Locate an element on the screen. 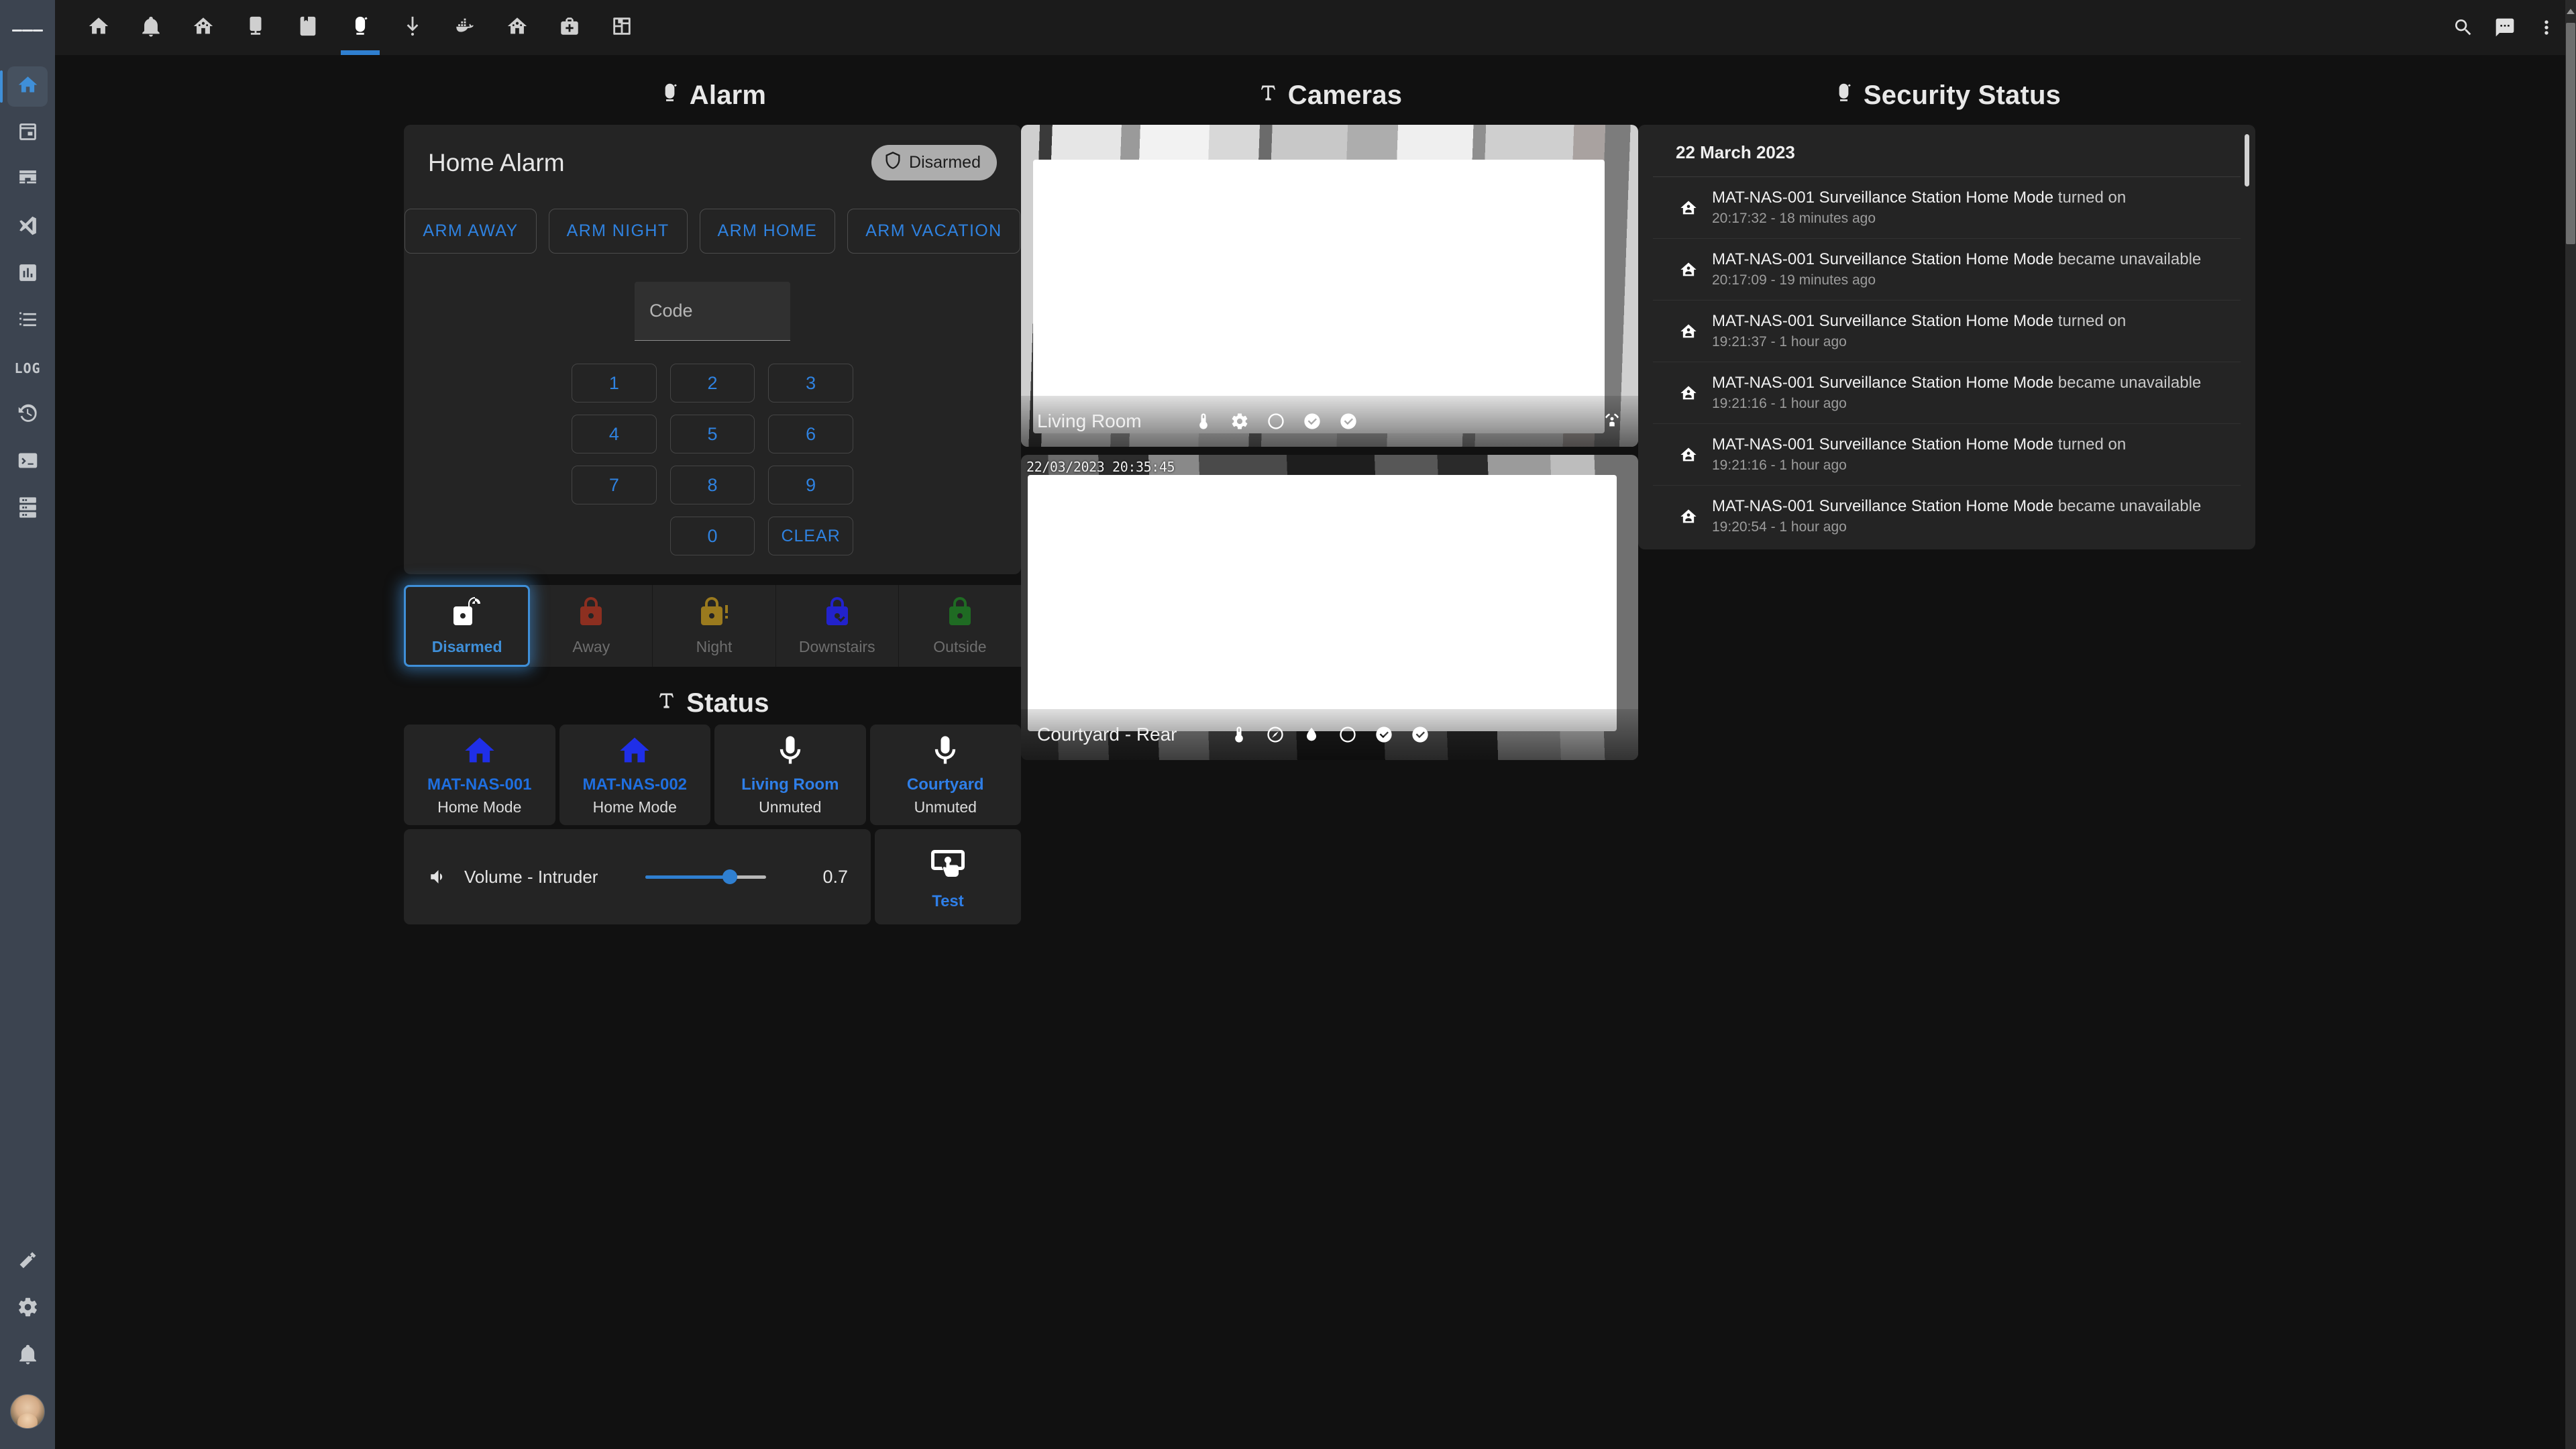 The image size is (2576, 1449). sidebar-item-developer-tools is located at coordinates (27, 1262).